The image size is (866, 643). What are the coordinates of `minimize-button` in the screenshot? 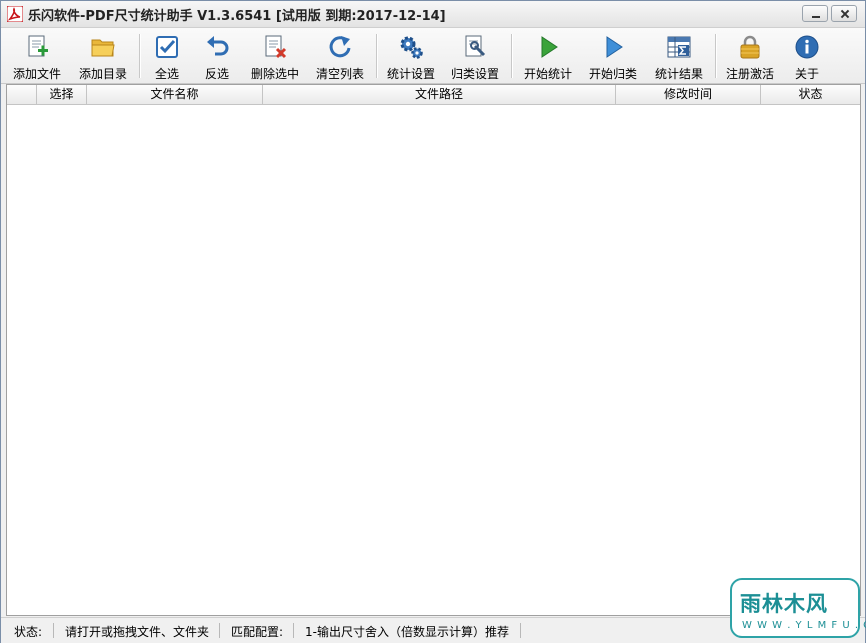 It's located at (815, 13).